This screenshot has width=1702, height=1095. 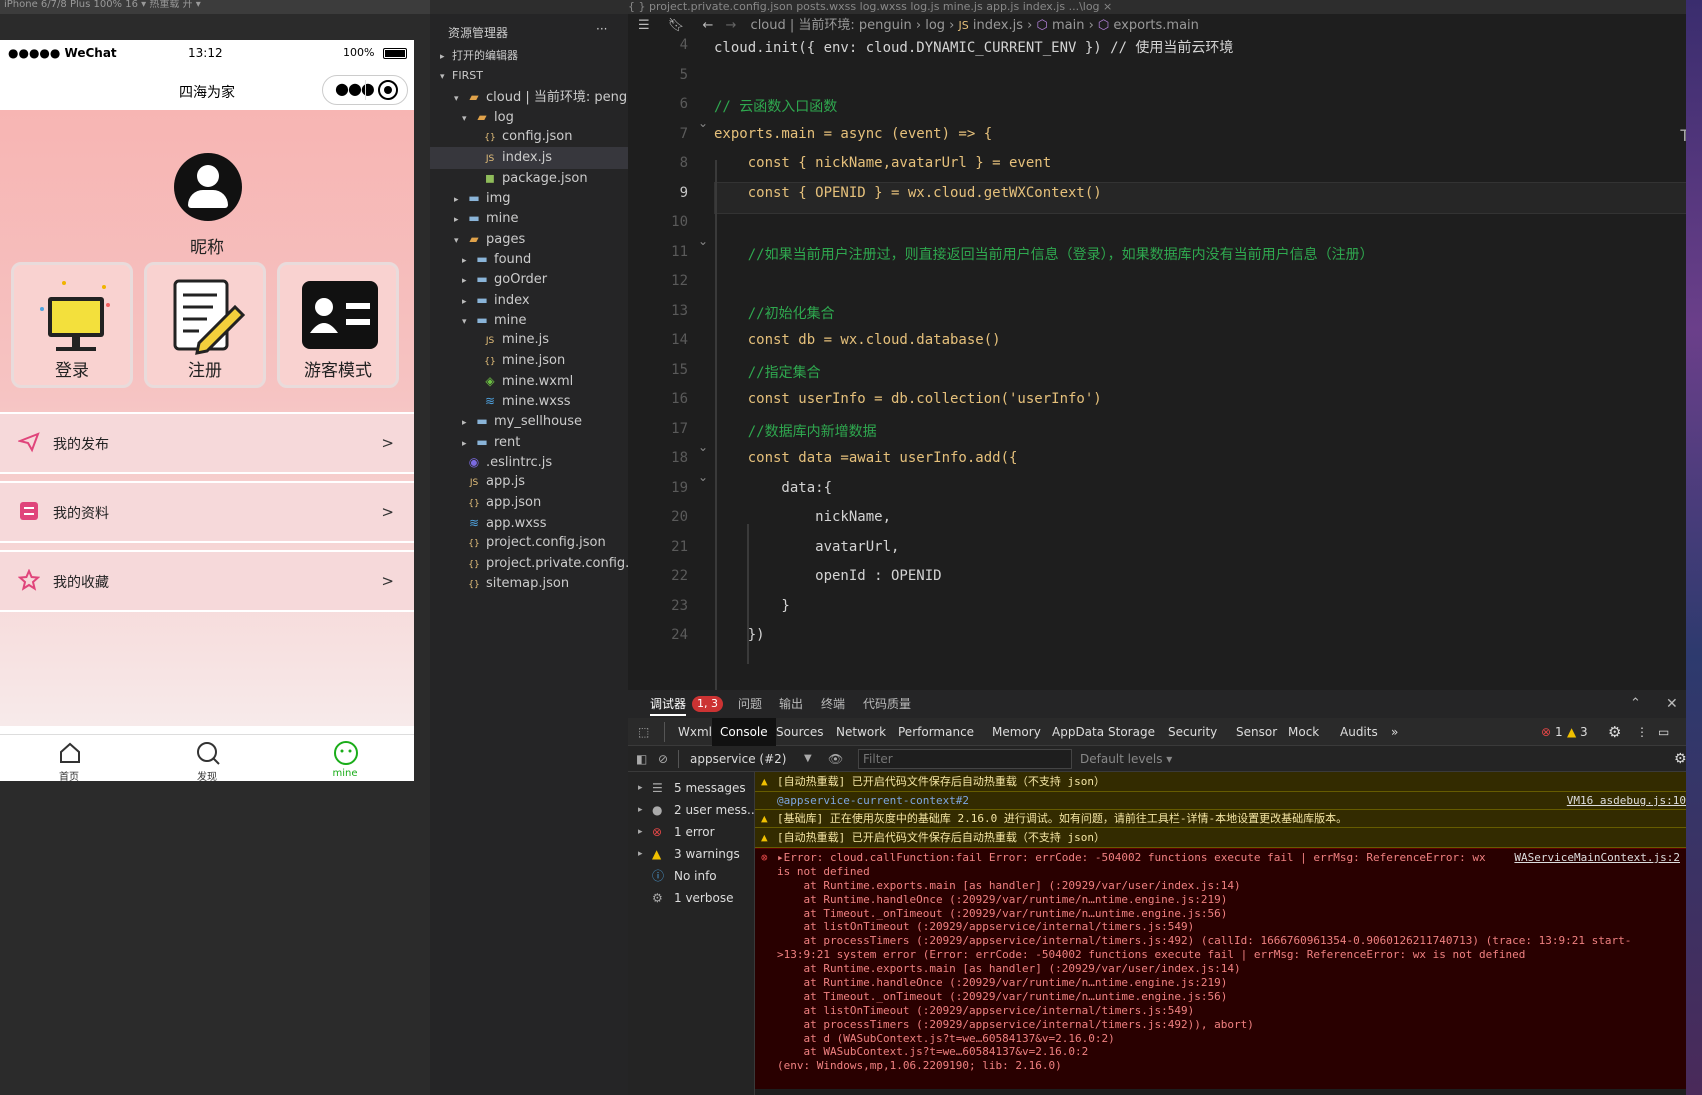 I want to click on tree-item: ▾ ▰ pages, so click(x=529, y=239).